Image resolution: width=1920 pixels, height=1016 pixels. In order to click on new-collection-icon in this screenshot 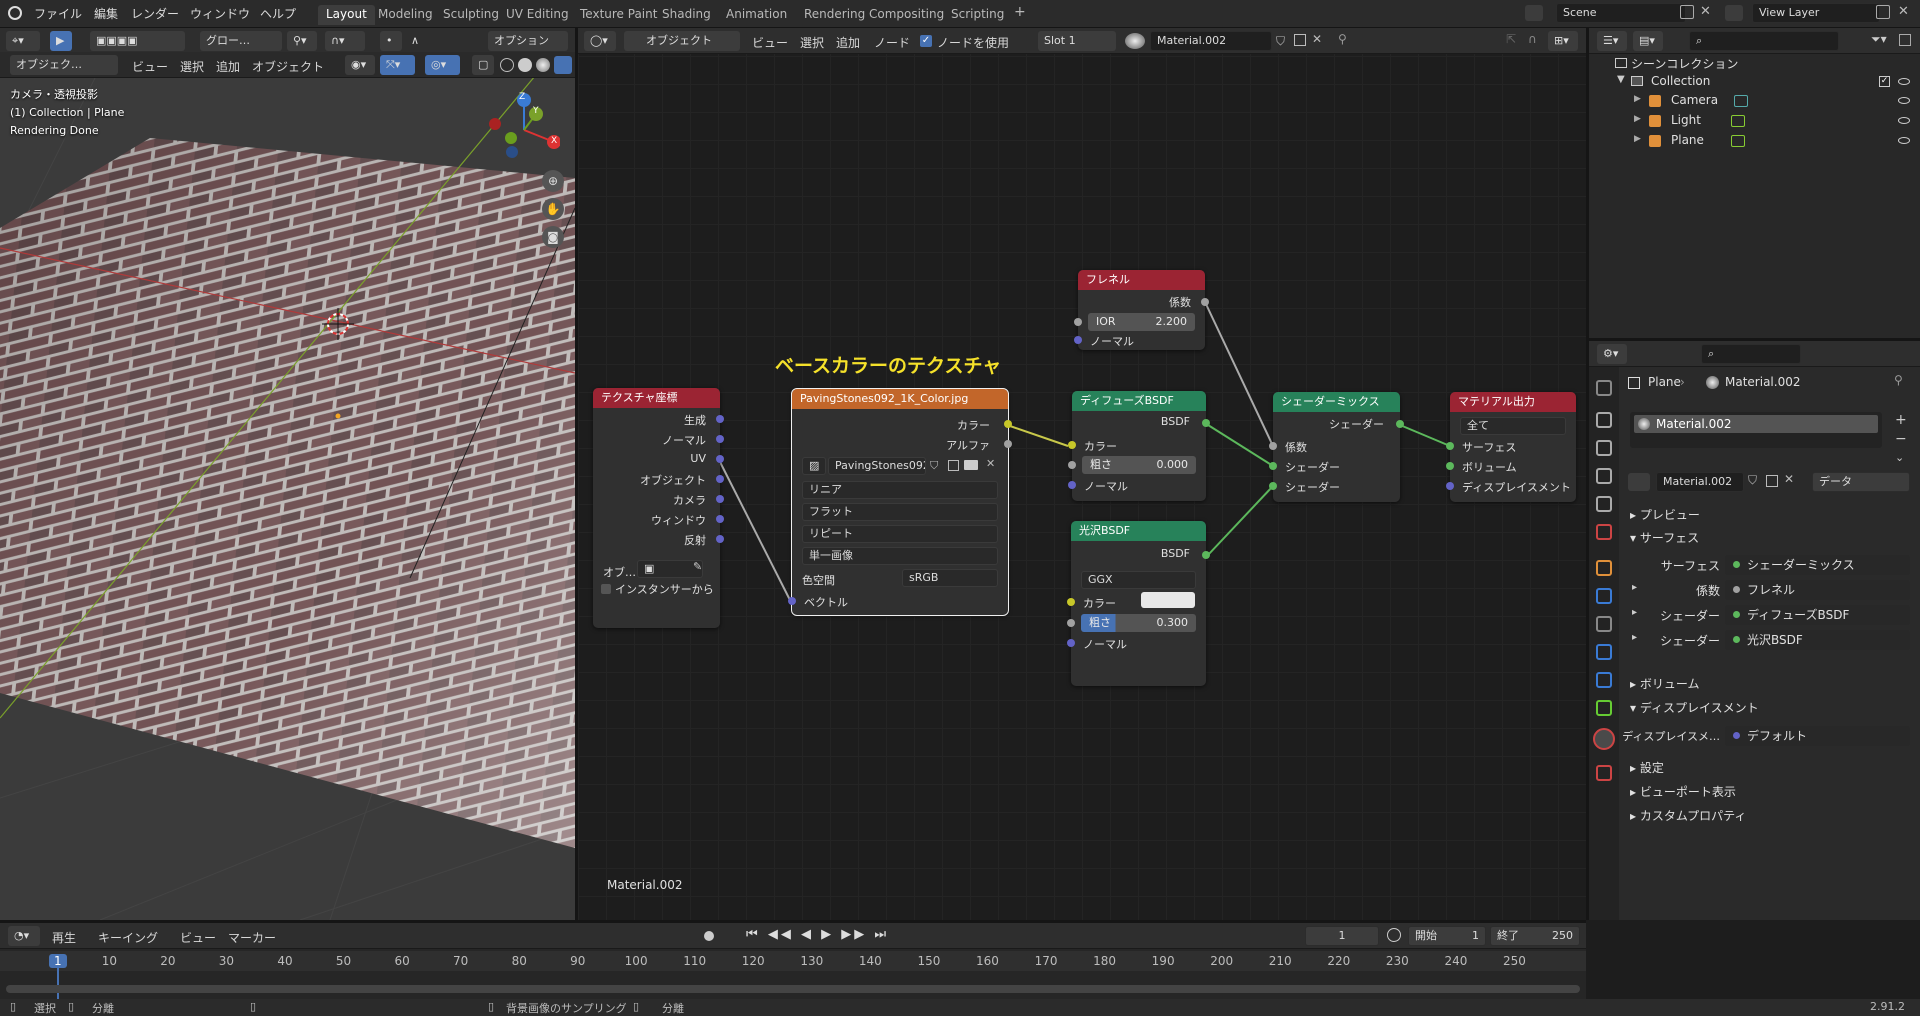, I will do `click(1905, 40)`.